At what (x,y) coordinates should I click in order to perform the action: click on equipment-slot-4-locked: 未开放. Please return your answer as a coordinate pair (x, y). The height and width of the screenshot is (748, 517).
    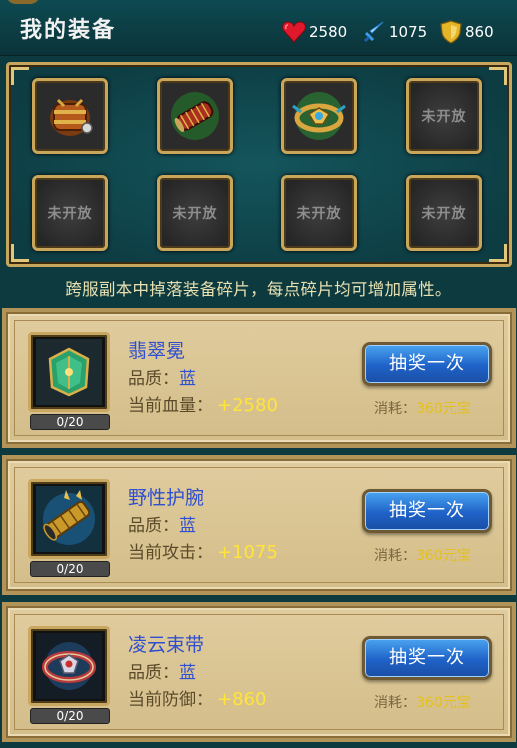
    Looking at the image, I should click on (444, 116).